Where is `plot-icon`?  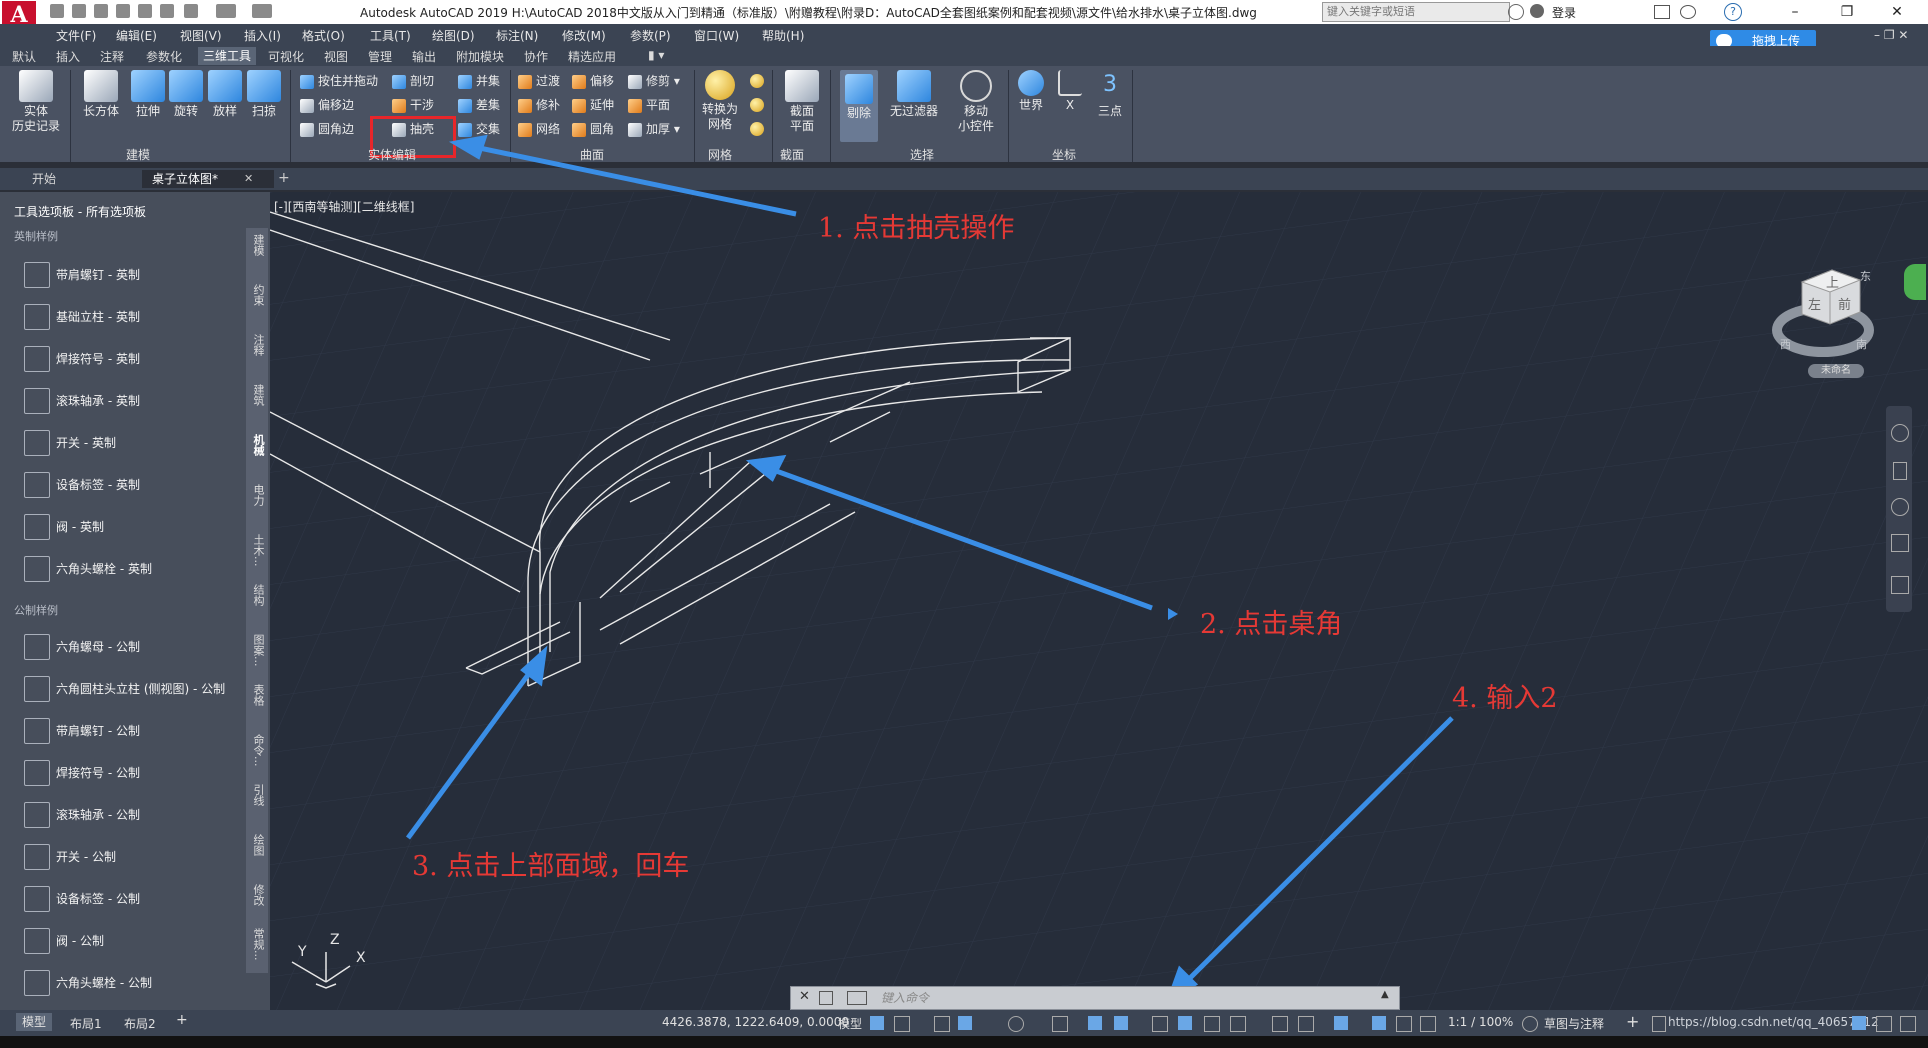
plot-icon is located at coordinates (167, 11).